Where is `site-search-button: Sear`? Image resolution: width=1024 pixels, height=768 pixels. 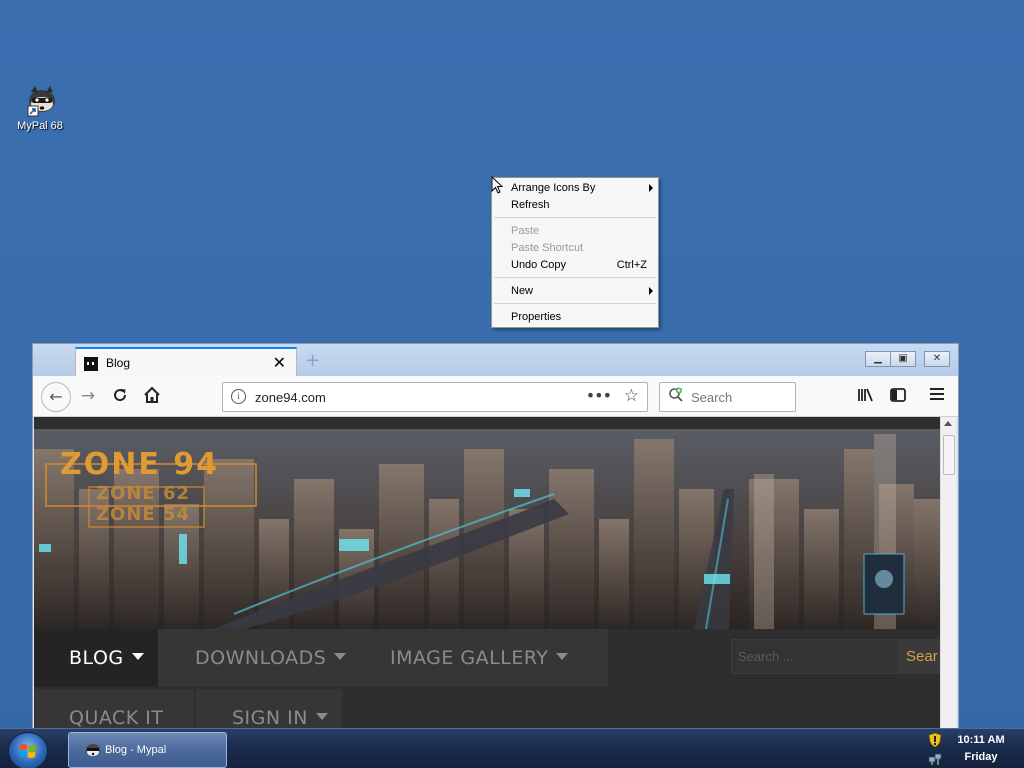 site-search-button: Sear is located at coordinates (919, 656).